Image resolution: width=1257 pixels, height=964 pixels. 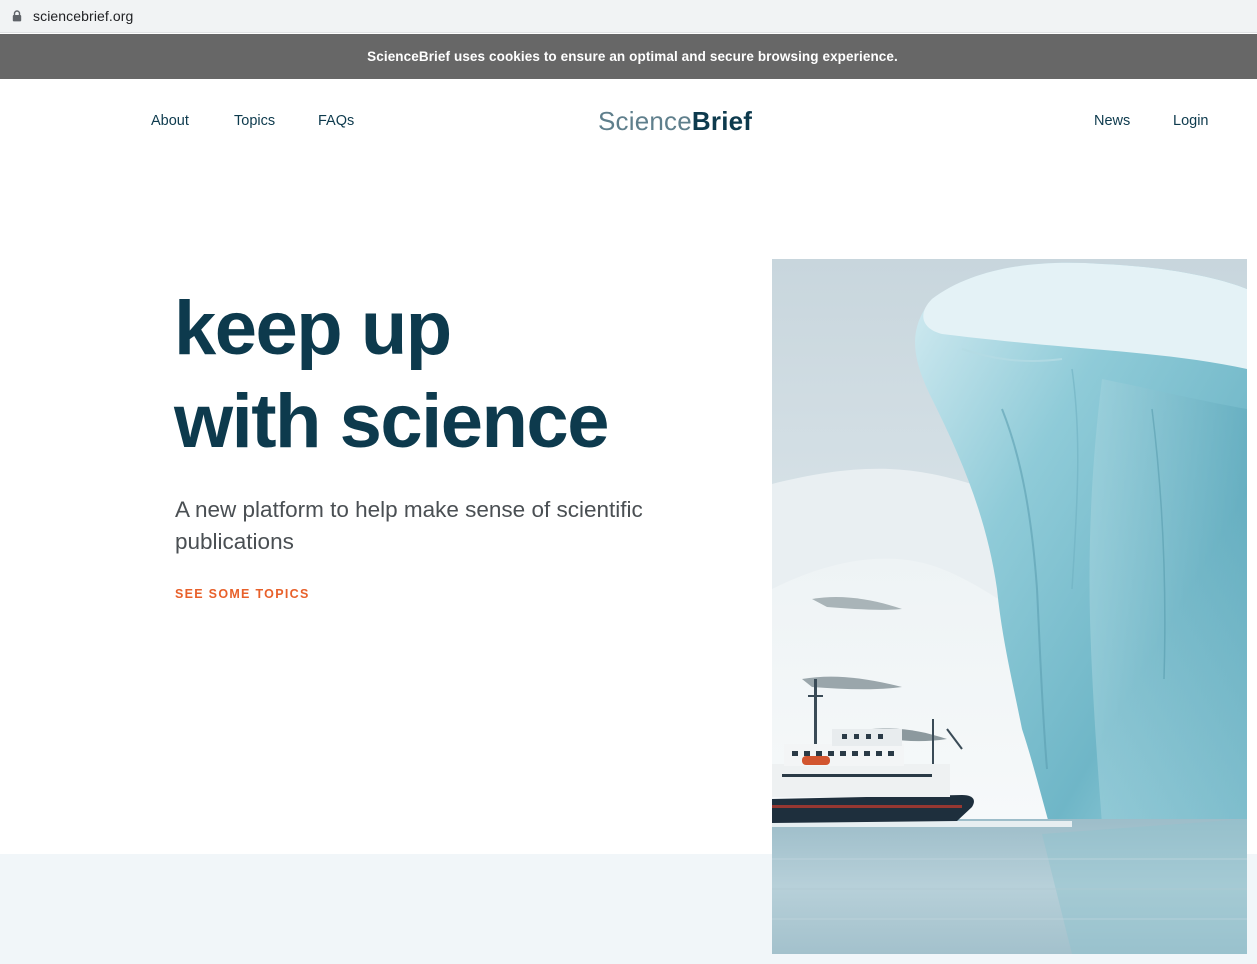 I want to click on lock-icon, so click(x=17, y=16).